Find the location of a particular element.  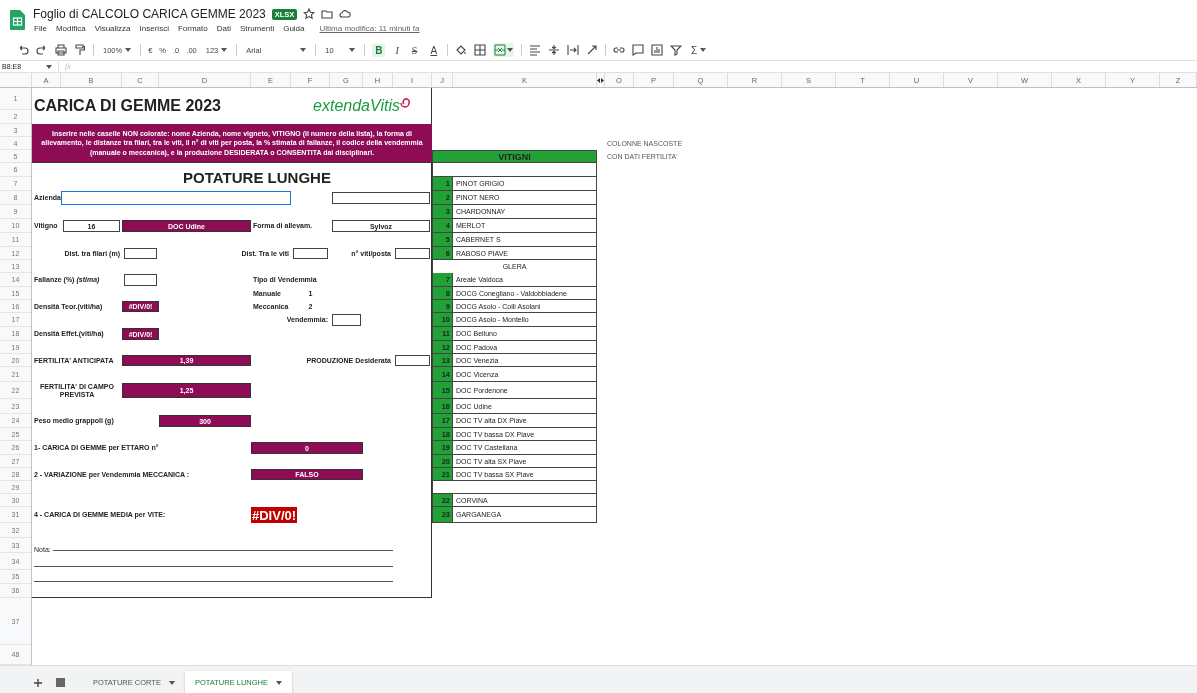

redo-icon is located at coordinates (42, 50).